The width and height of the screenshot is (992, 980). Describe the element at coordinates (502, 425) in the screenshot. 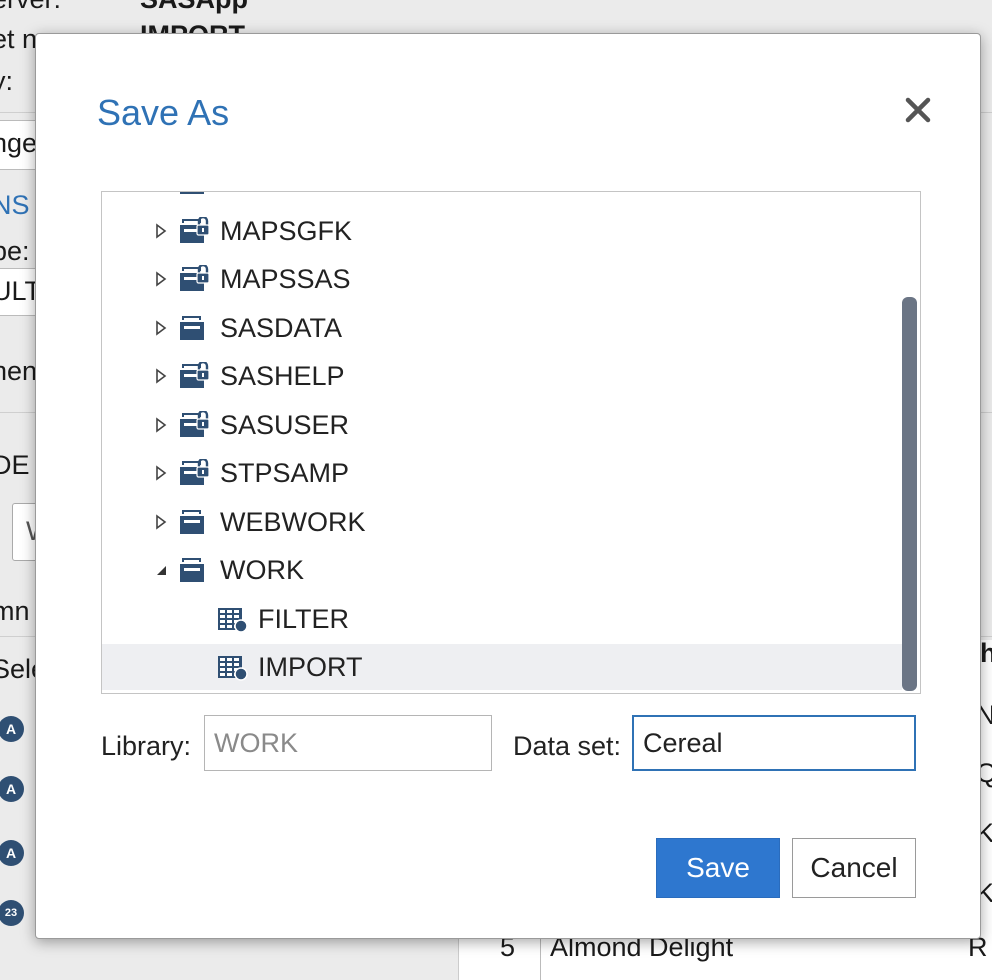

I see `tree-item-library: SASUSER` at that location.